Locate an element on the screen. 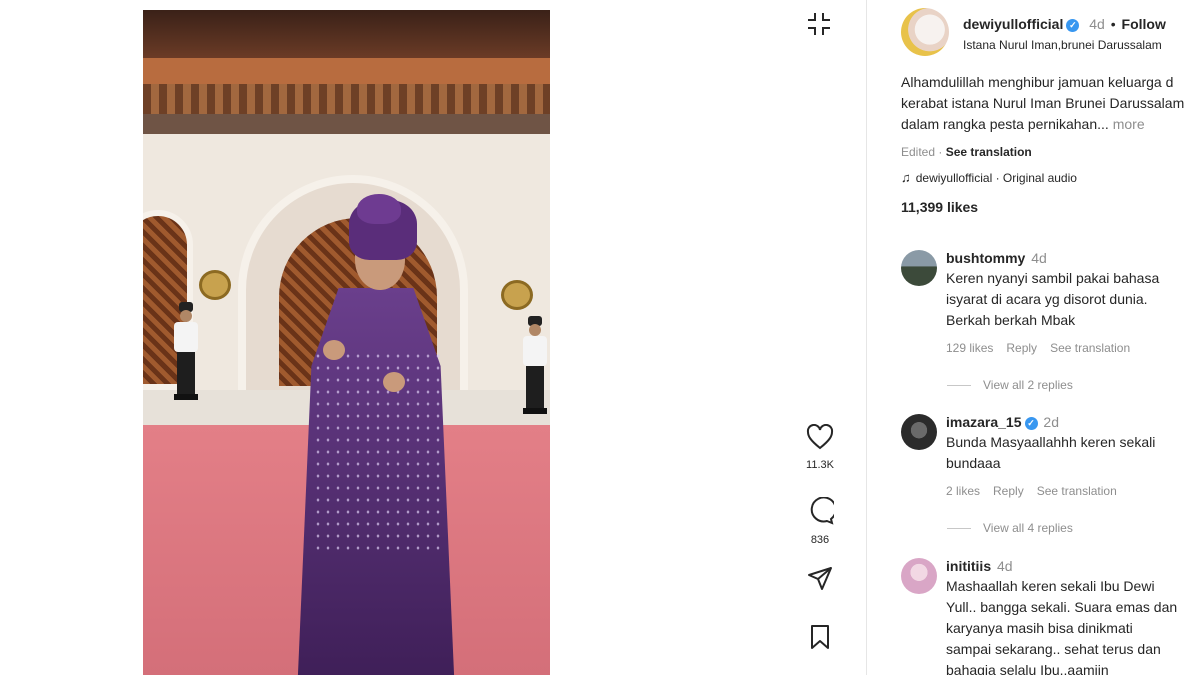 The width and height of the screenshot is (1200, 675). see-translation-link: See translation is located at coordinates (989, 152).